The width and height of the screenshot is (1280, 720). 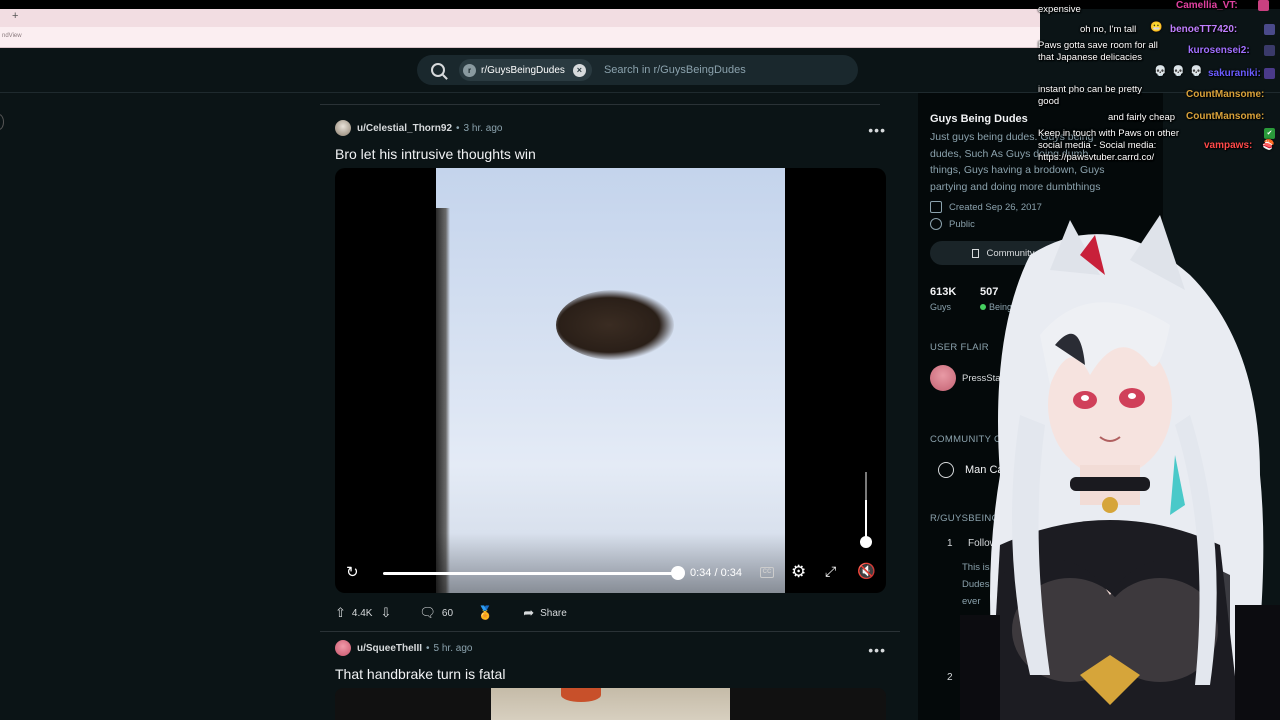 What do you see at coordinates (830, 571) in the screenshot?
I see `fullscreen-icon: ⤢` at bounding box center [830, 571].